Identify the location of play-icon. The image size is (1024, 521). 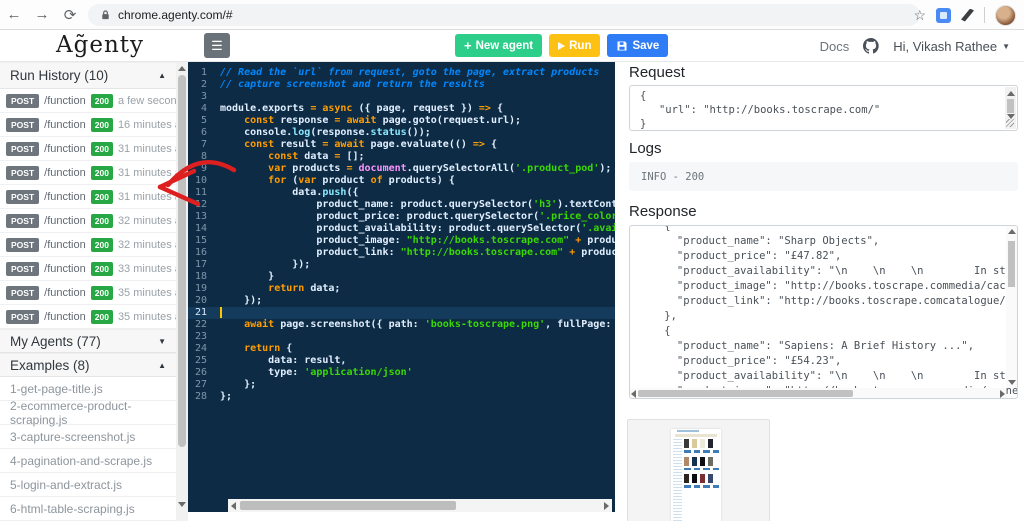
(562, 45).